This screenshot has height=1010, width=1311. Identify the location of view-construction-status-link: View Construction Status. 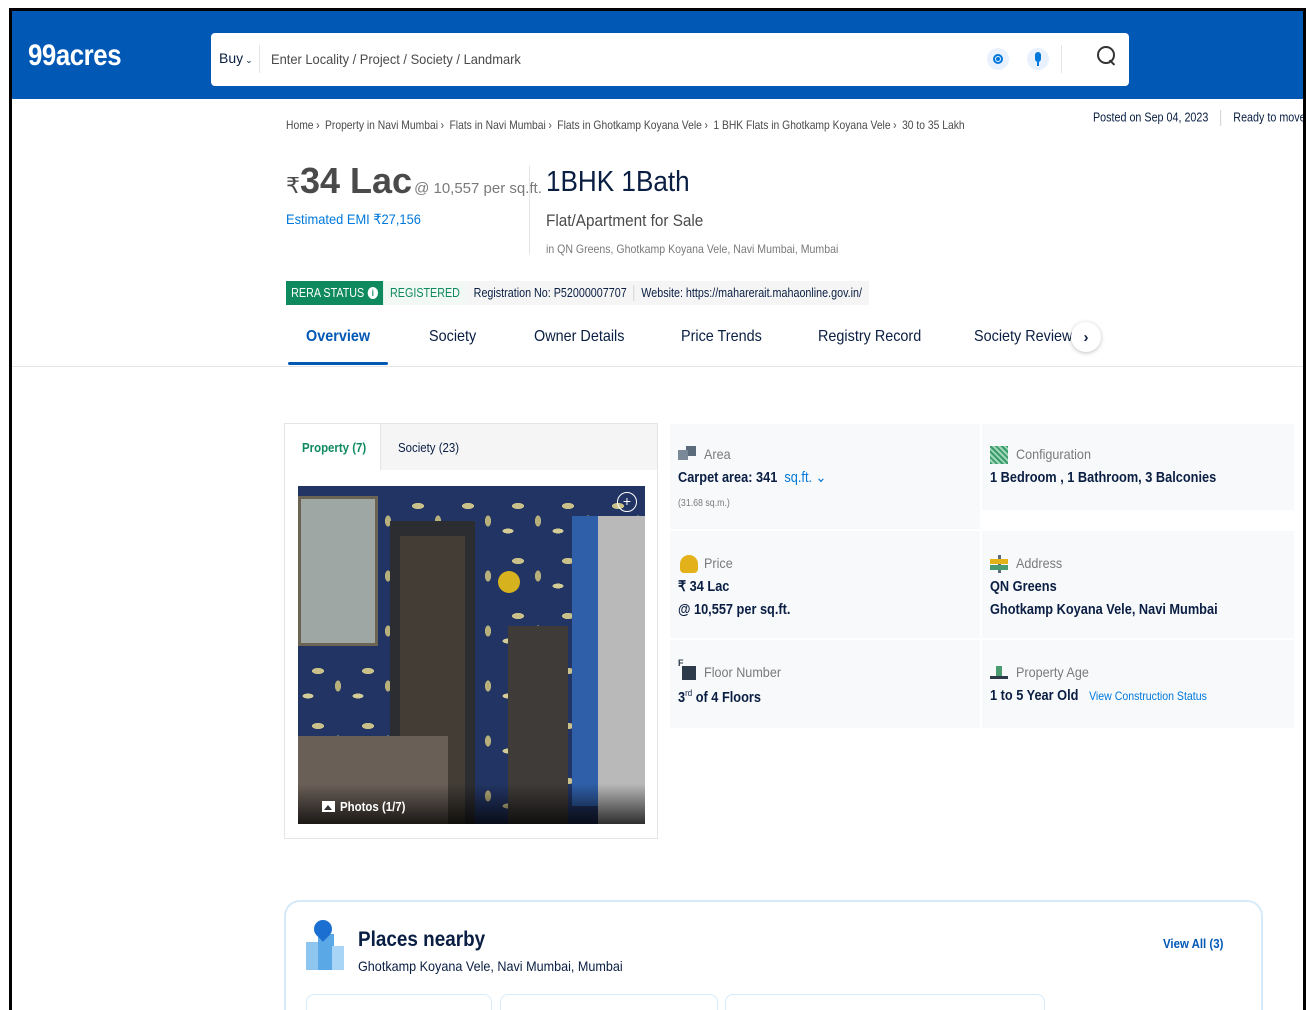
(1148, 696).